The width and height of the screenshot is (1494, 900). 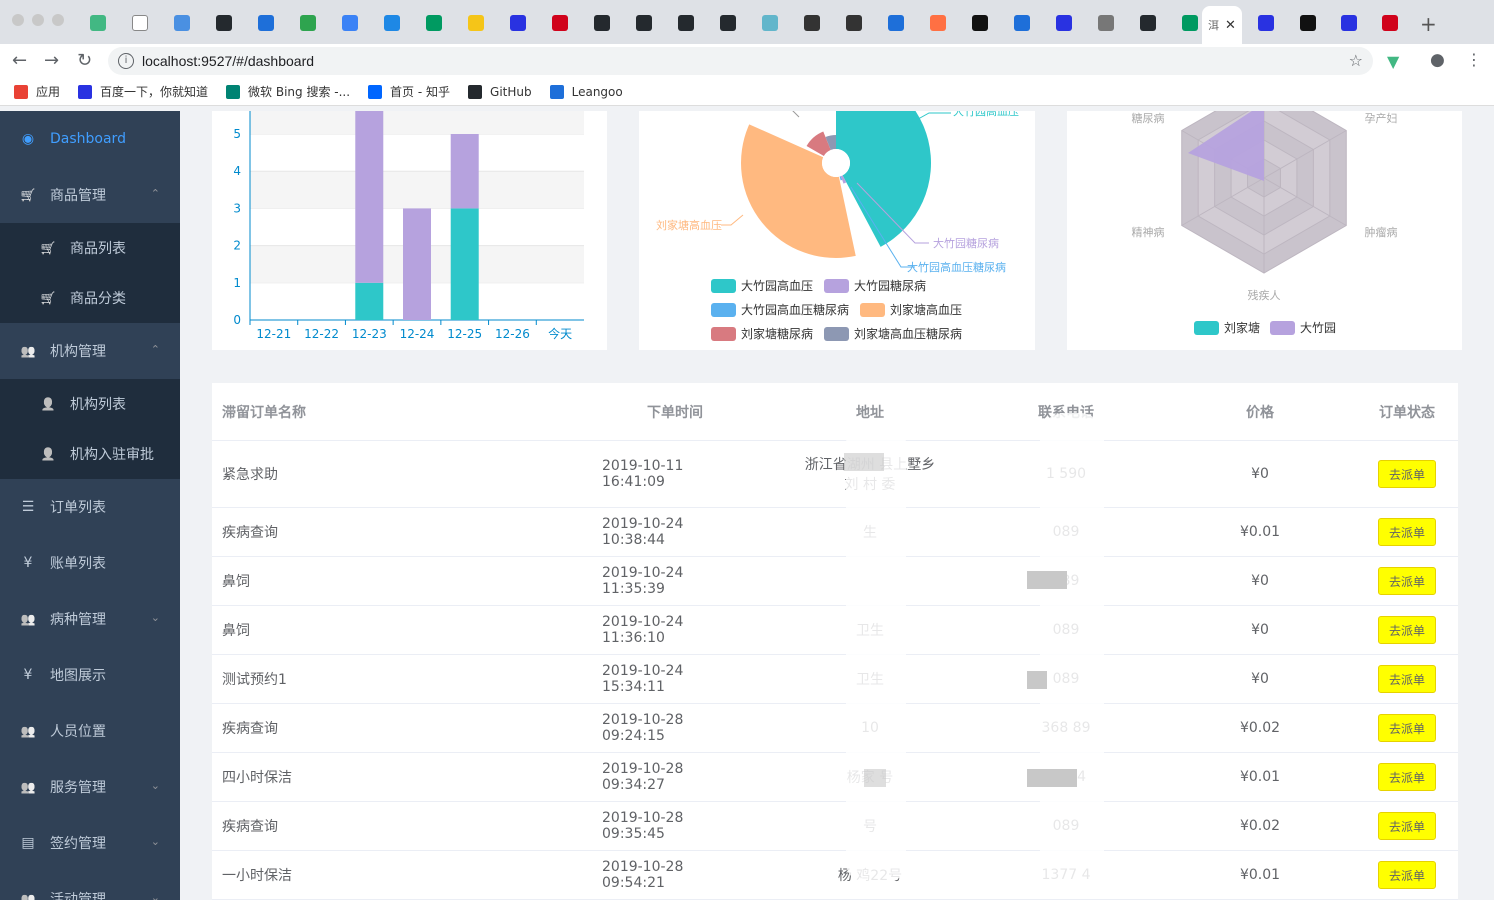 What do you see at coordinates (586, 91) in the screenshot?
I see `bookmark-item: Leangoo` at bounding box center [586, 91].